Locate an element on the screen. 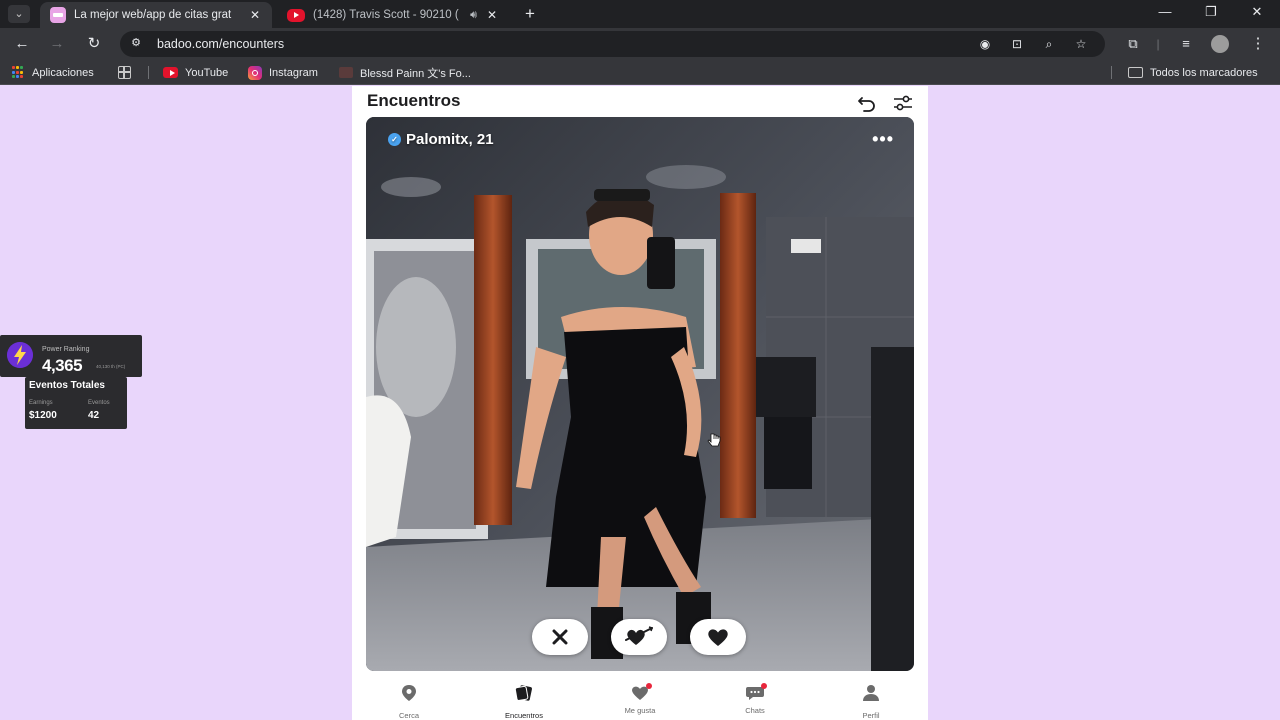 The image size is (1280, 720). apps-grid-icon is located at coordinates (18, 72).